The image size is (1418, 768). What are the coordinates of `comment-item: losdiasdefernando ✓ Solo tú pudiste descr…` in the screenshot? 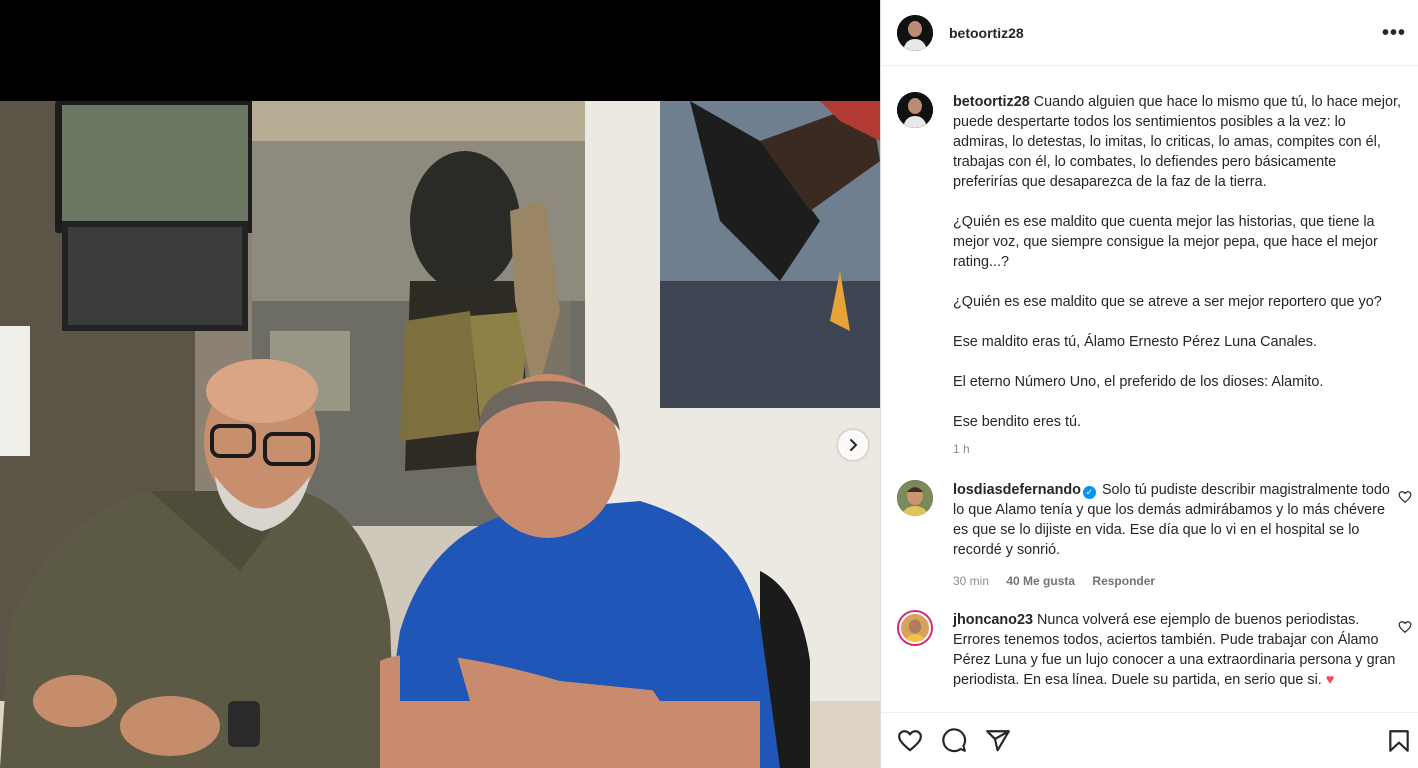 It's located at (1149, 534).